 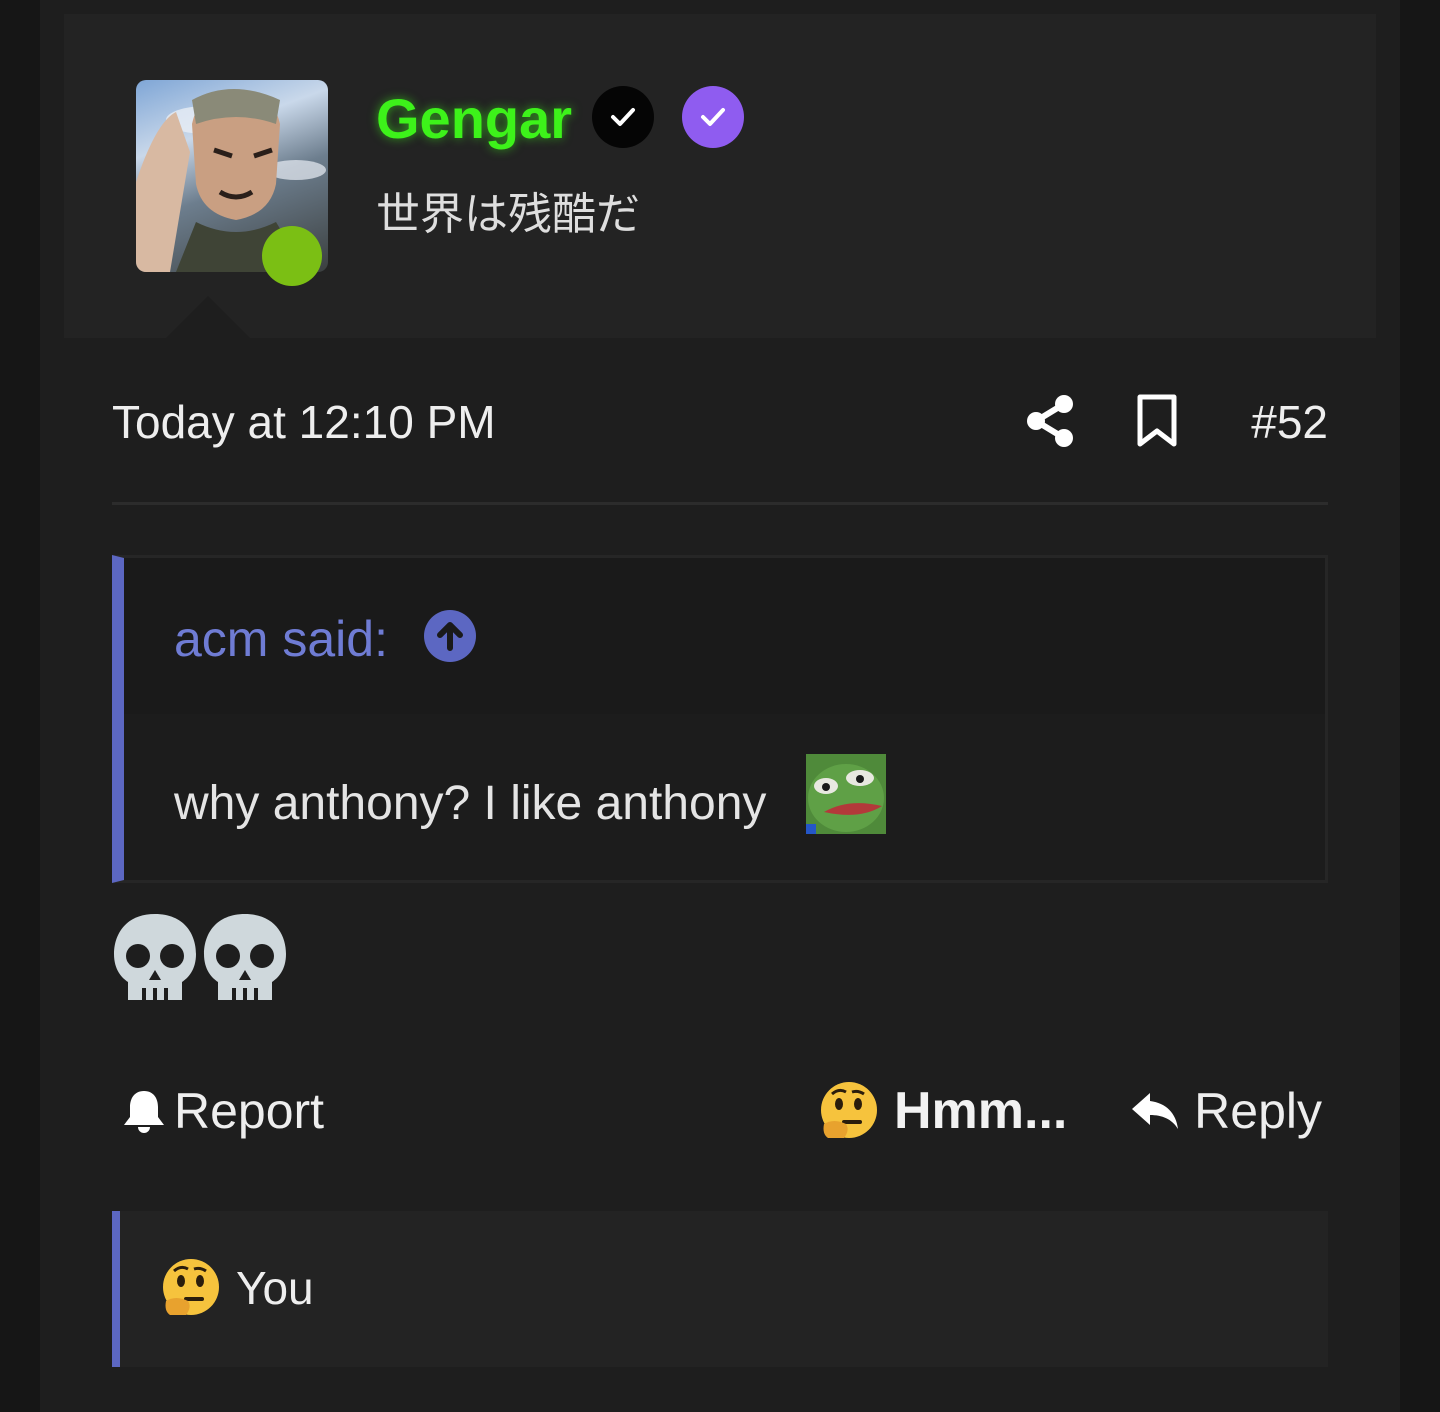 What do you see at coordinates (720, 1289) in the screenshot?
I see `reactions-bar: You` at bounding box center [720, 1289].